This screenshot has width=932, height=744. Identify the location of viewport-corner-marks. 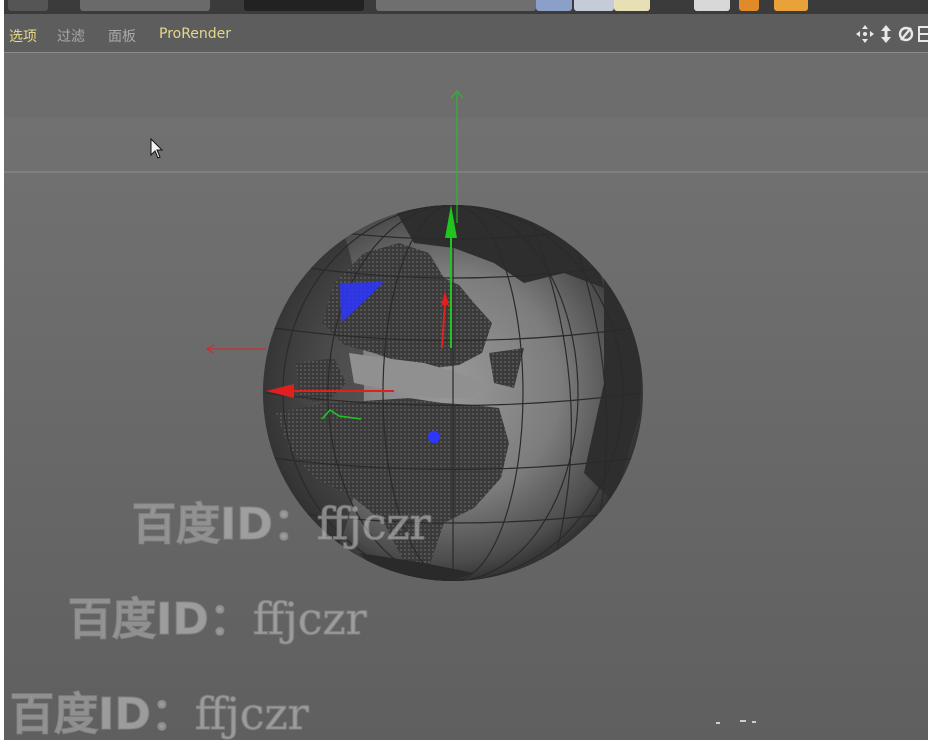
(736, 722).